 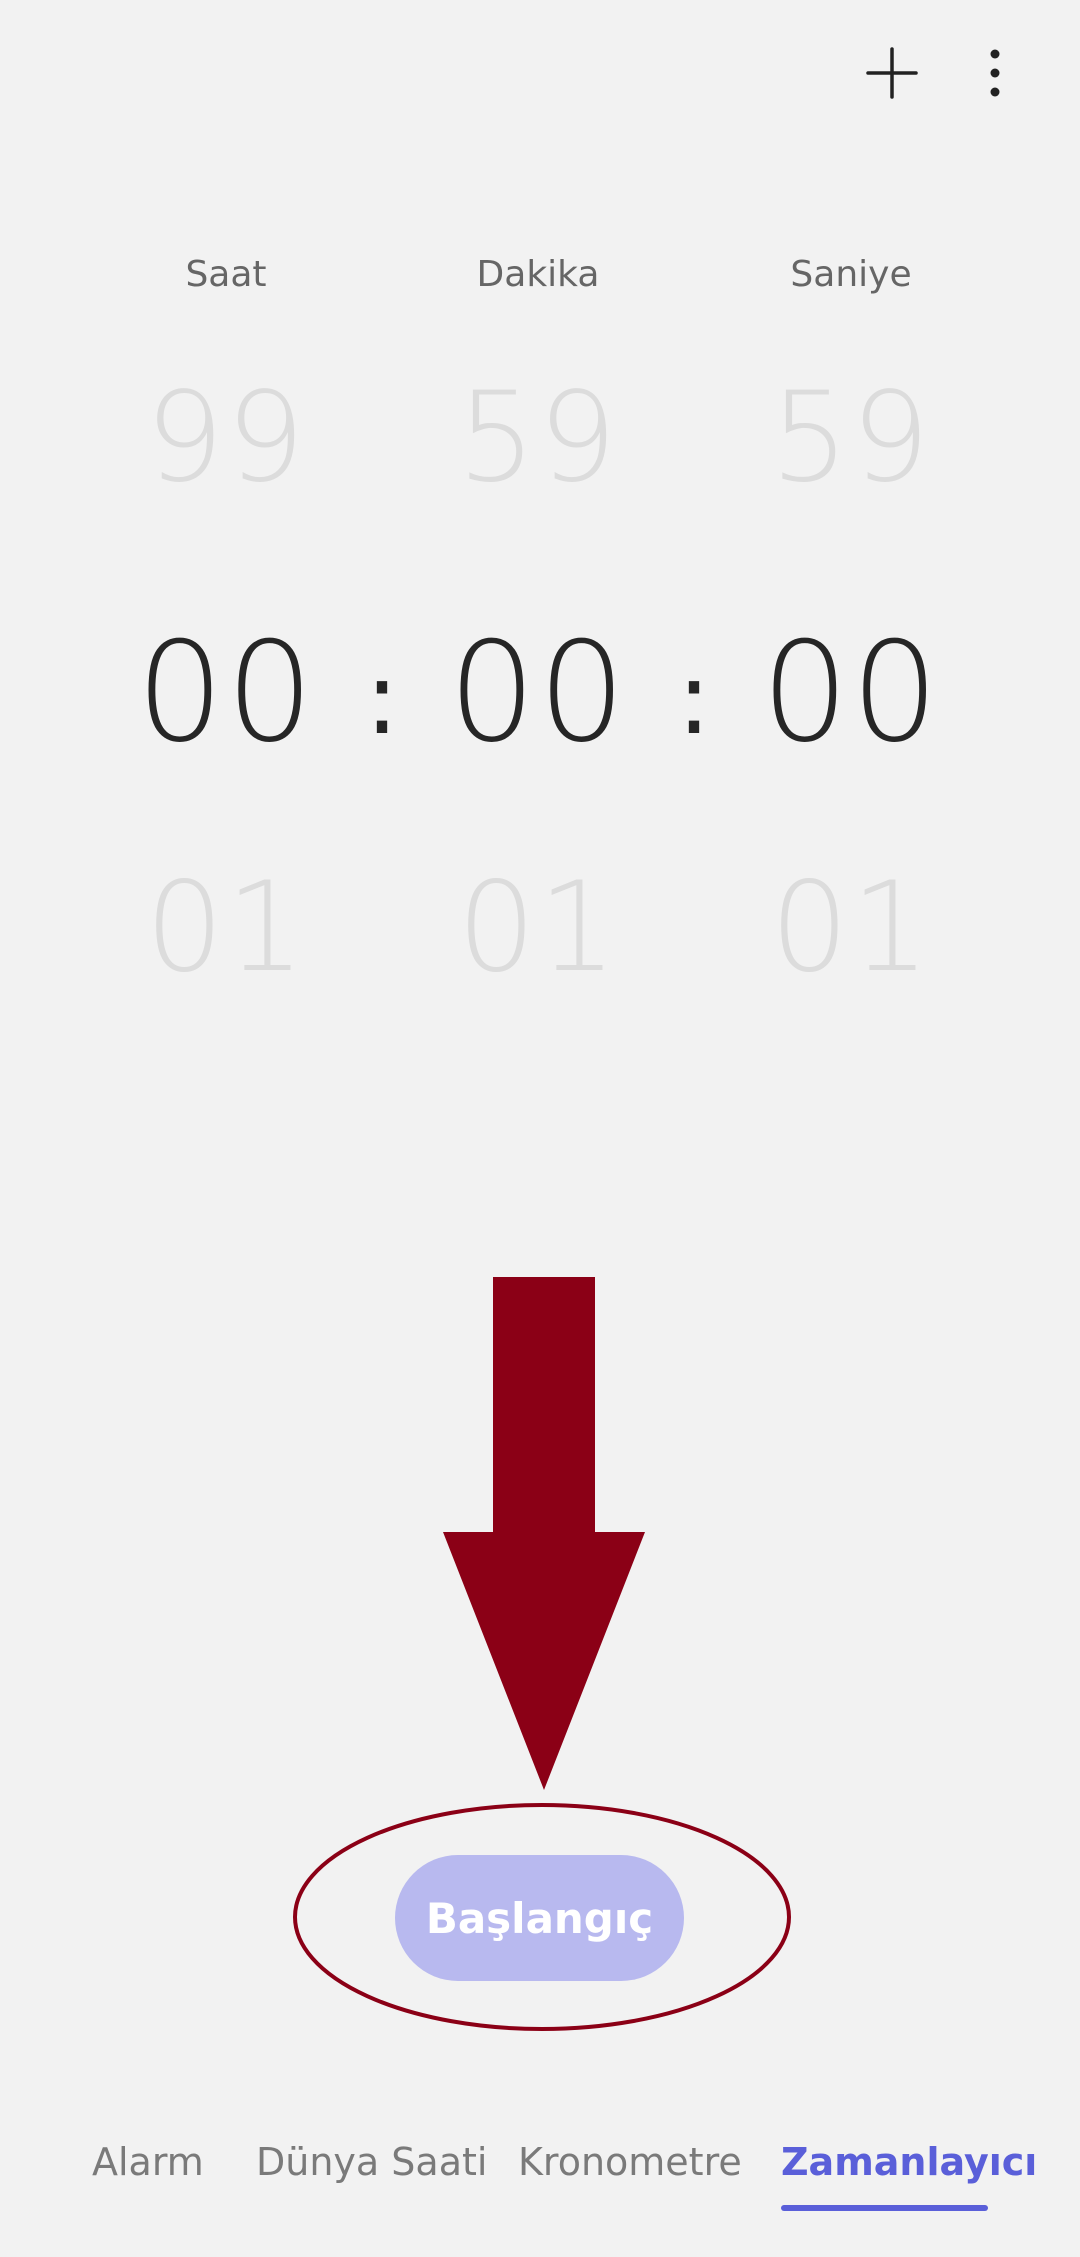 What do you see at coordinates (539, 1918) in the screenshot?
I see `start-button: Başlangıç` at bounding box center [539, 1918].